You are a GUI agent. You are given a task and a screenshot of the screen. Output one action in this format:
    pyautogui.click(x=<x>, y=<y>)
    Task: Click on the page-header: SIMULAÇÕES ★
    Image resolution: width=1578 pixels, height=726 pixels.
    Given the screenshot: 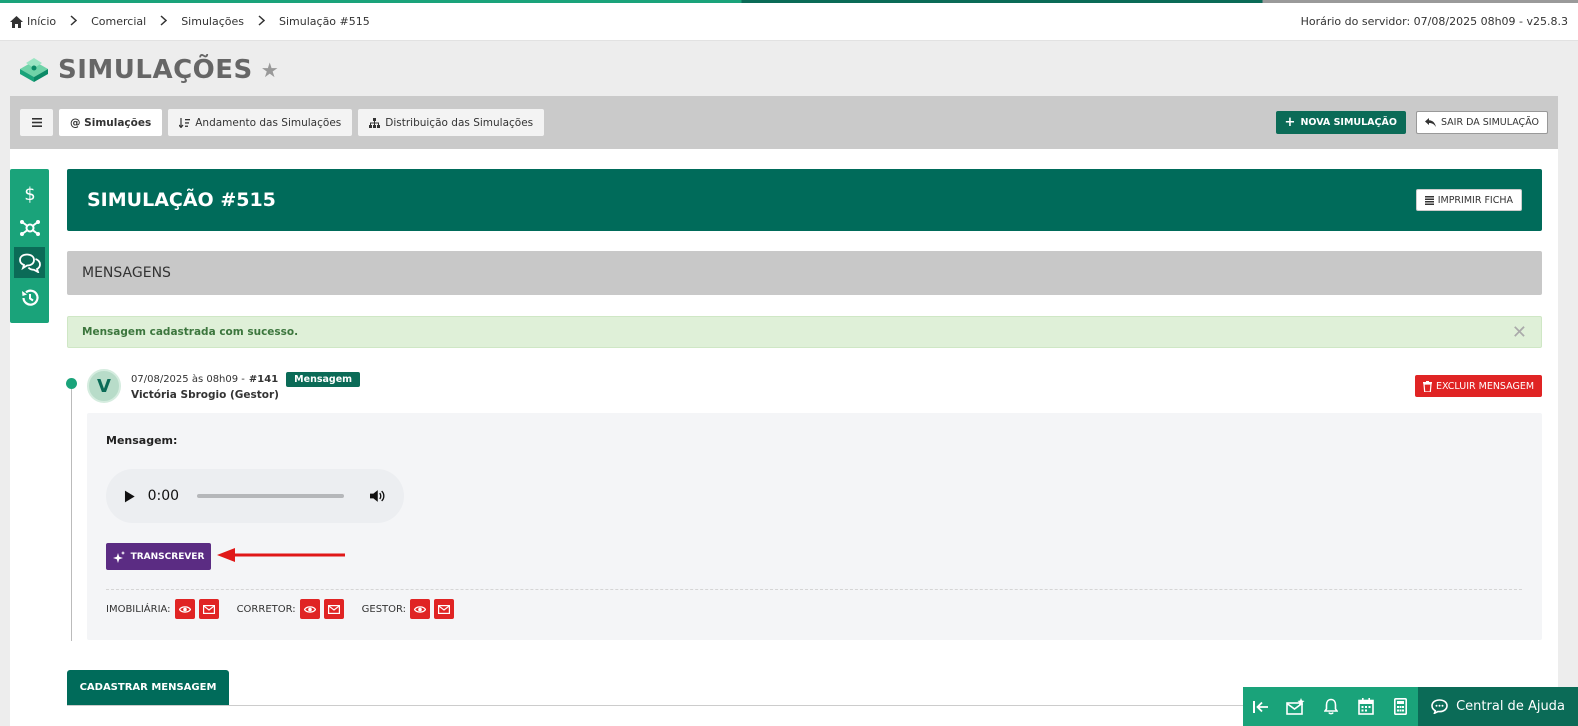 What is the action you would take?
    pyautogui.click(x=148, y=70)
    